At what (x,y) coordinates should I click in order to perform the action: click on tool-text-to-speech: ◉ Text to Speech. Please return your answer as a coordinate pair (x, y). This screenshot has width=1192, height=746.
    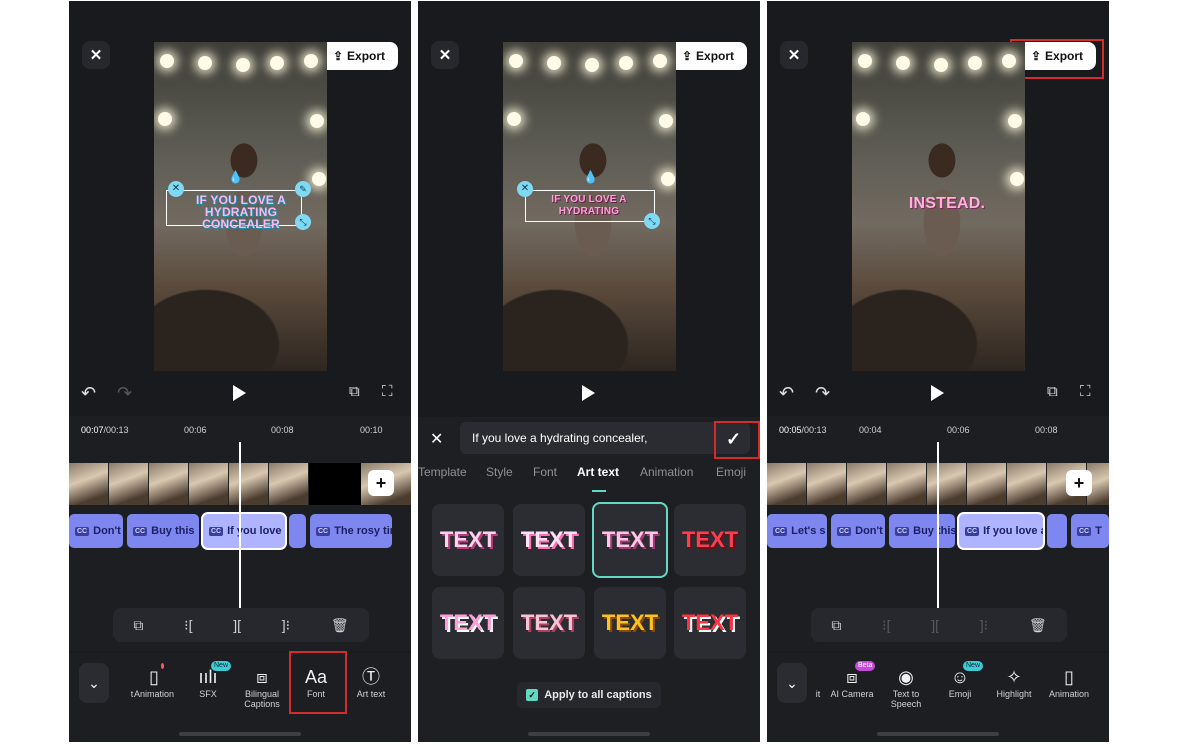
    Looking at the image, I should click on (906, 687).